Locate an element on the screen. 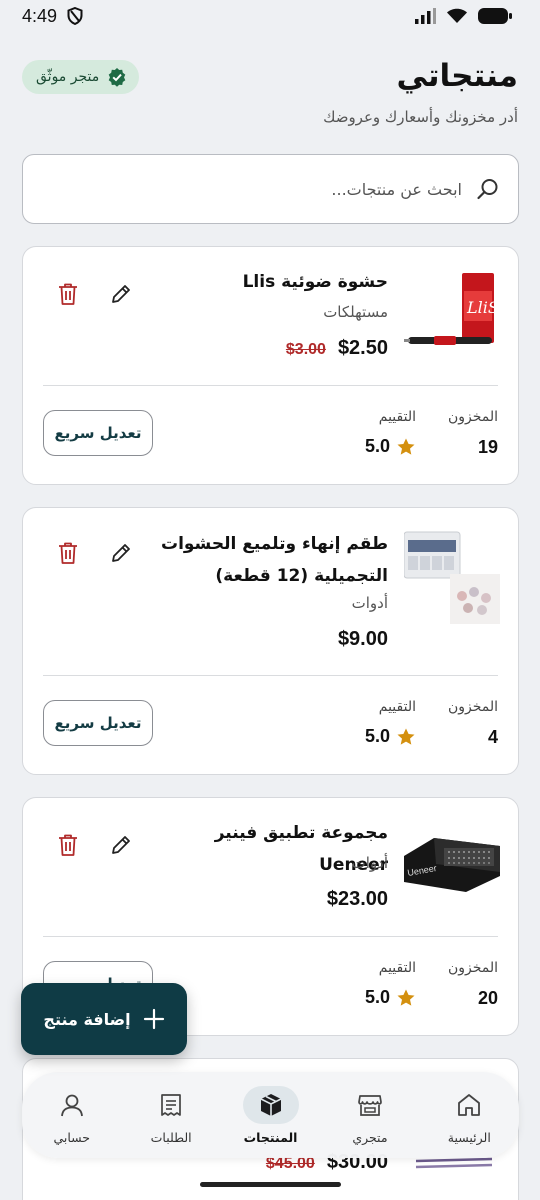 The image size is (540, 1200). verified-store-badge: متجر موثّق is located at coordinates (81, 77).